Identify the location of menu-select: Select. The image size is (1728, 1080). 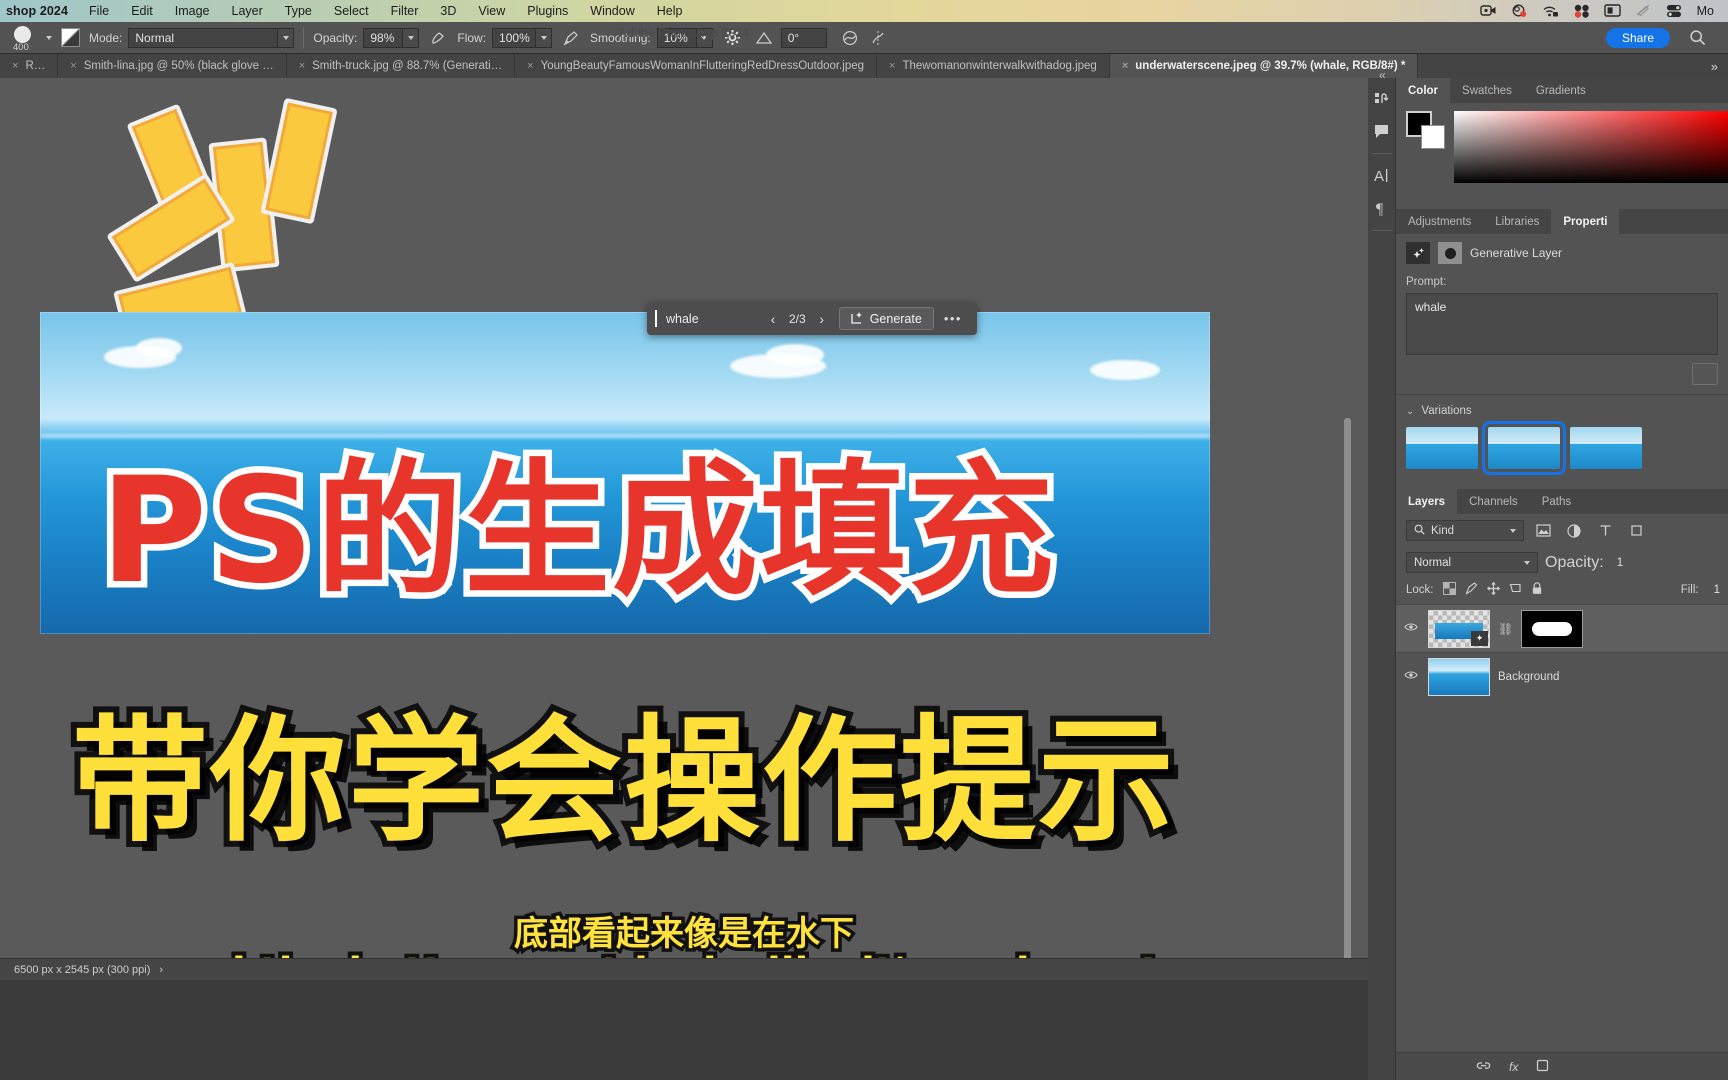
(351, 11).